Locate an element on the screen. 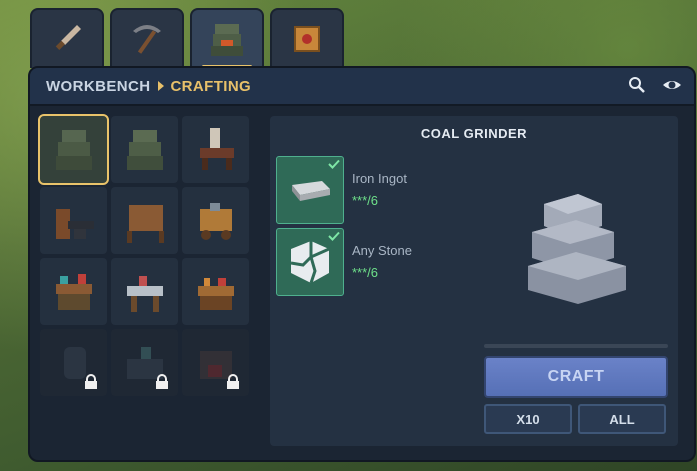 This screenshot has width=697, height=471. recipe-slot-forge-station is located at coordinates (215, 362).